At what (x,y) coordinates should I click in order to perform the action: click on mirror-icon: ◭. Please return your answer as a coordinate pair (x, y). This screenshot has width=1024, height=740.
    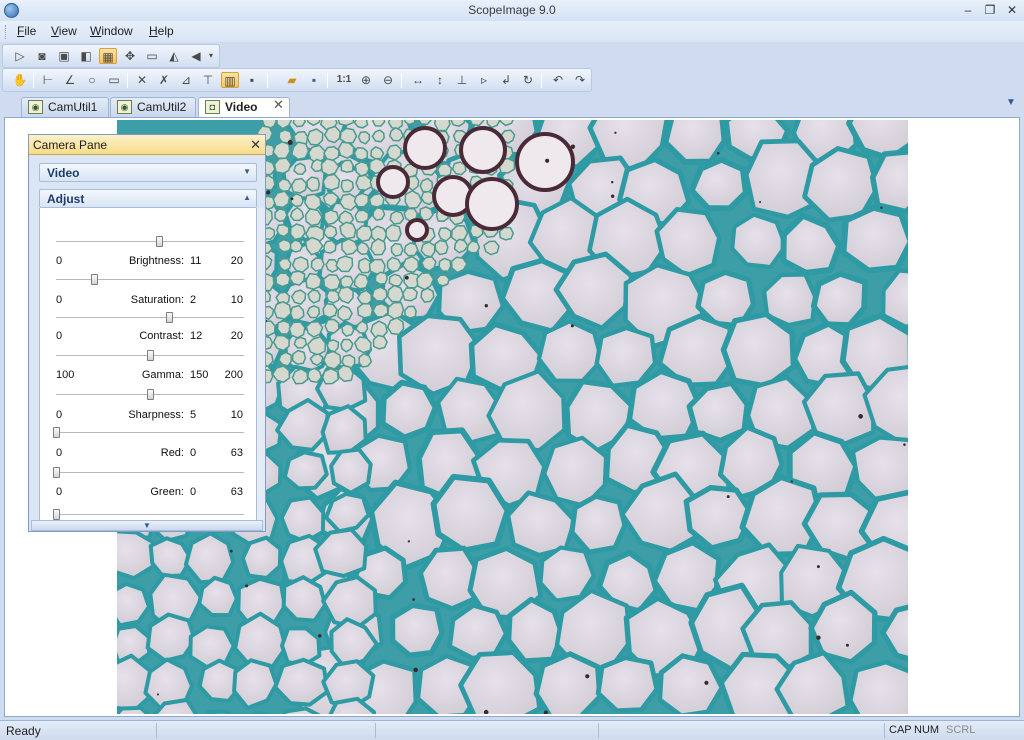
    Looking at the image, I should click on (174, 56).